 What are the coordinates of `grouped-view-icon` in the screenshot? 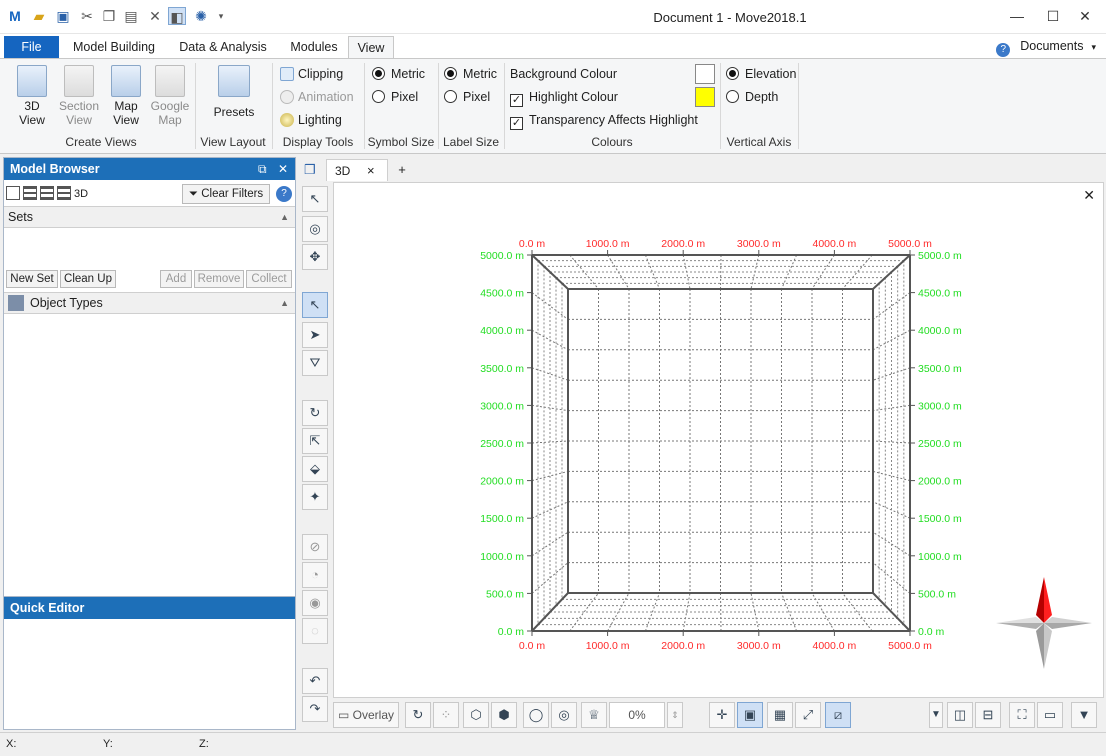 It's located at (47, 193).